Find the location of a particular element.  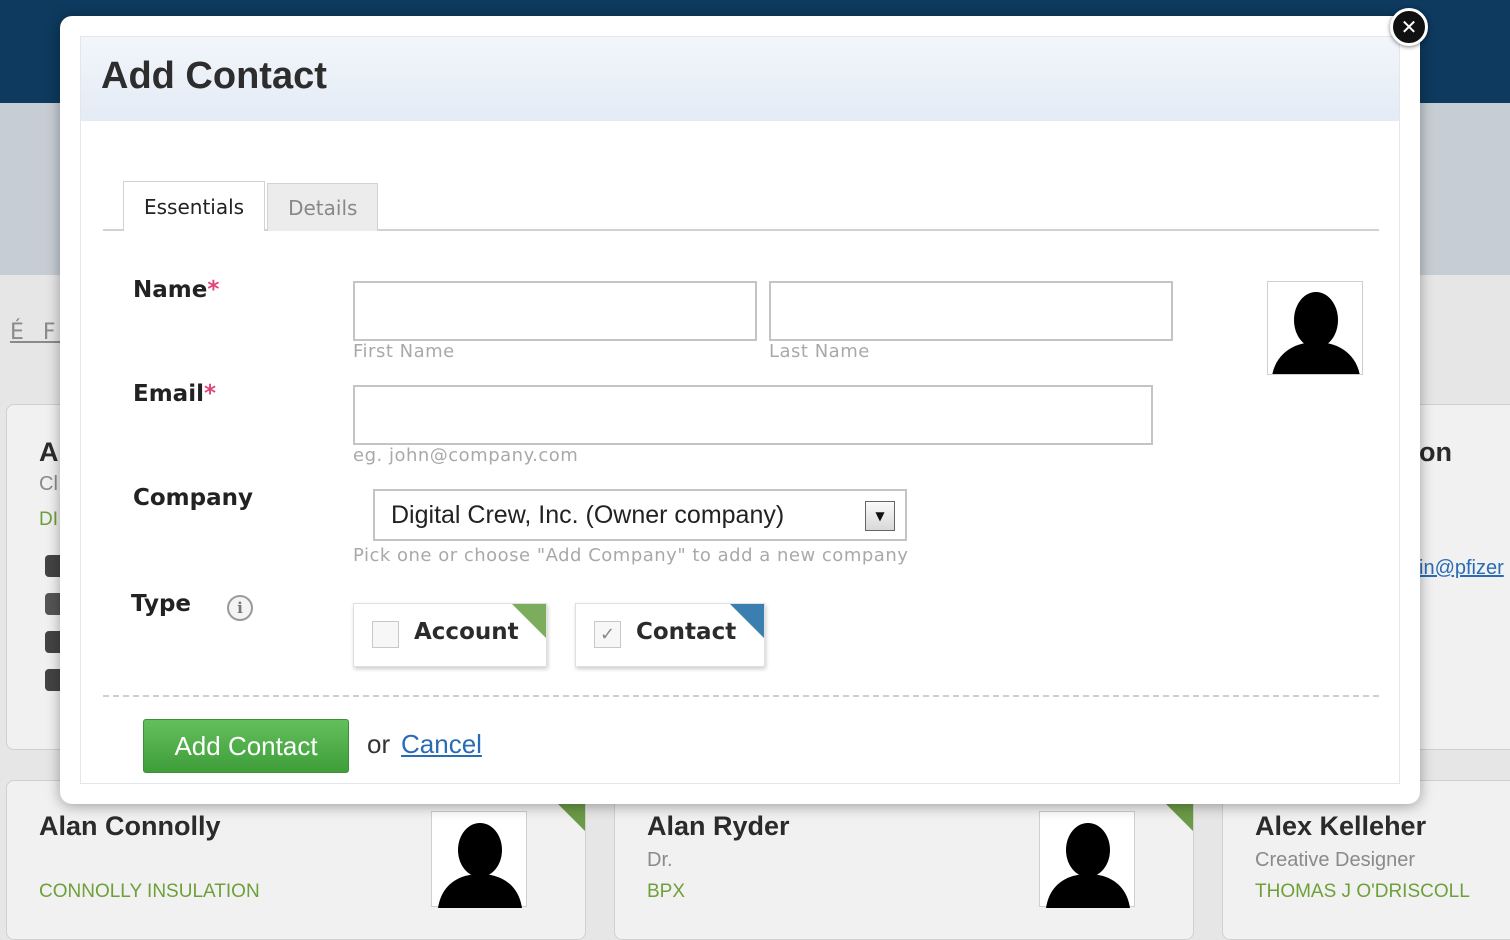

company-label: Company is located at coordinates (193, 498).